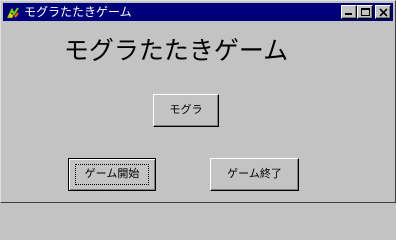  Describe the element at coordinates (254, 174) in the screenshot. I see `end-game-button: ゲーム終了` at that location.